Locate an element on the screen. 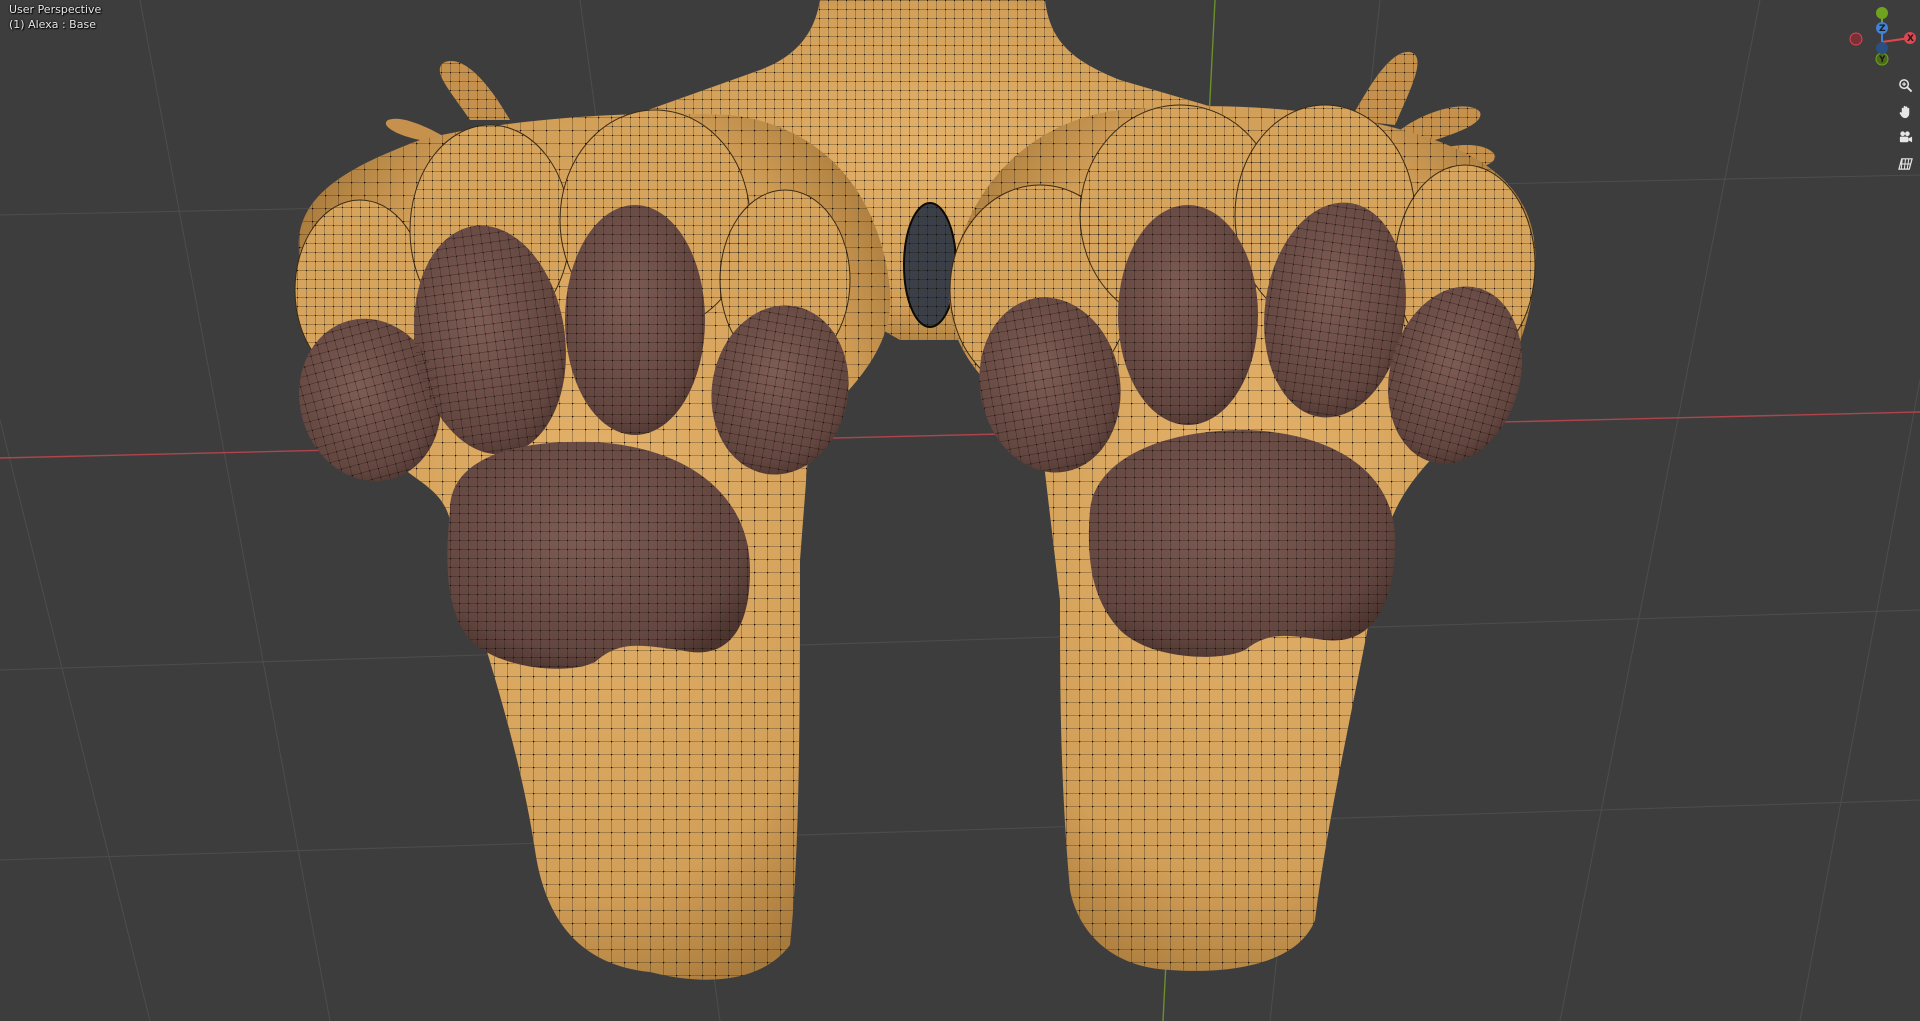  pan-button is located at coordinates (1905, 111).